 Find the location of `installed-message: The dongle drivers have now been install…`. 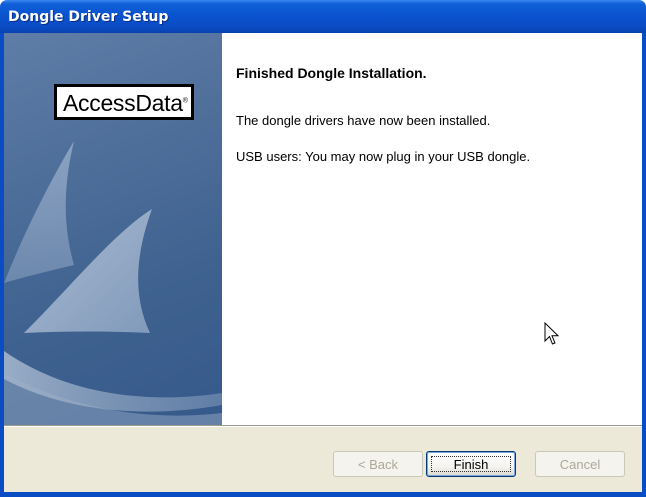

installed-message: The dongle drivers have now been install… is located at coordinates (363, 120).